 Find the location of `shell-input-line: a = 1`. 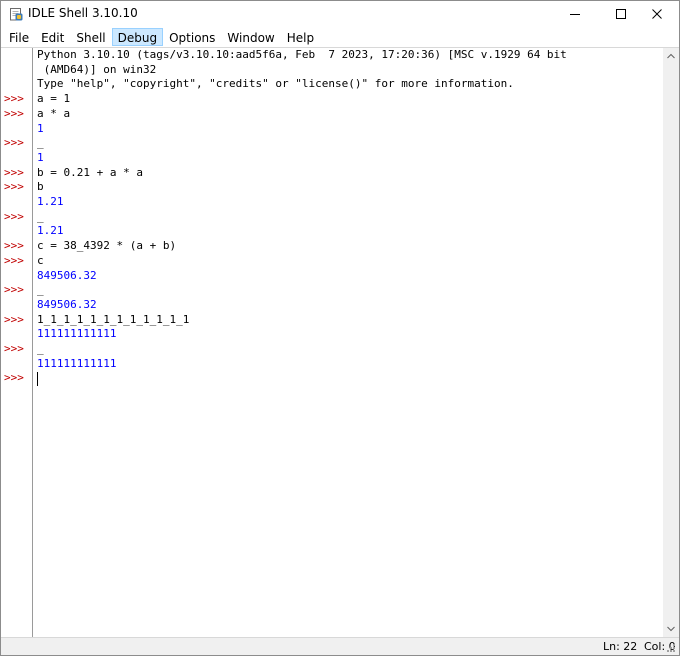

shell-input-line: a = 1 is located at coordinates (54, 99).